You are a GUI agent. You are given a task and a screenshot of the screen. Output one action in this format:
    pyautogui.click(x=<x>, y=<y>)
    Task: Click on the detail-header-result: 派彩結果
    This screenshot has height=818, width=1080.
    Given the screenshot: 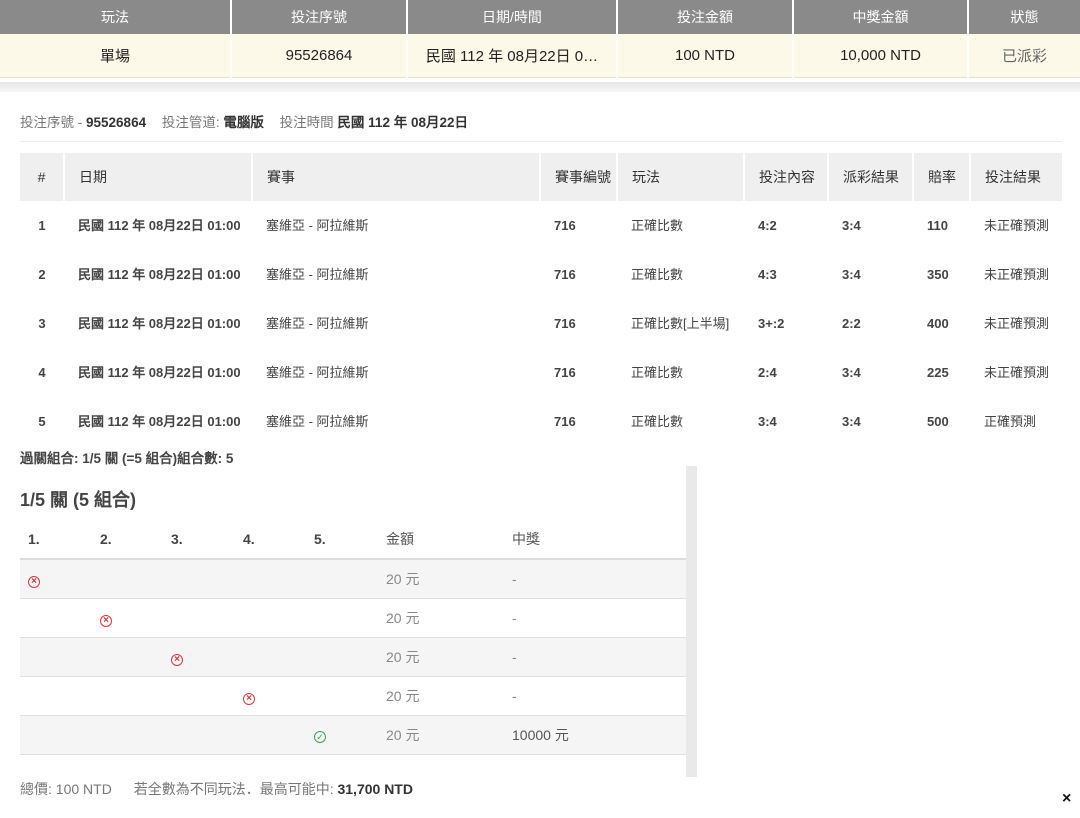 What is the action you would take?
    pyautogui.click(x=871, y=177)
    